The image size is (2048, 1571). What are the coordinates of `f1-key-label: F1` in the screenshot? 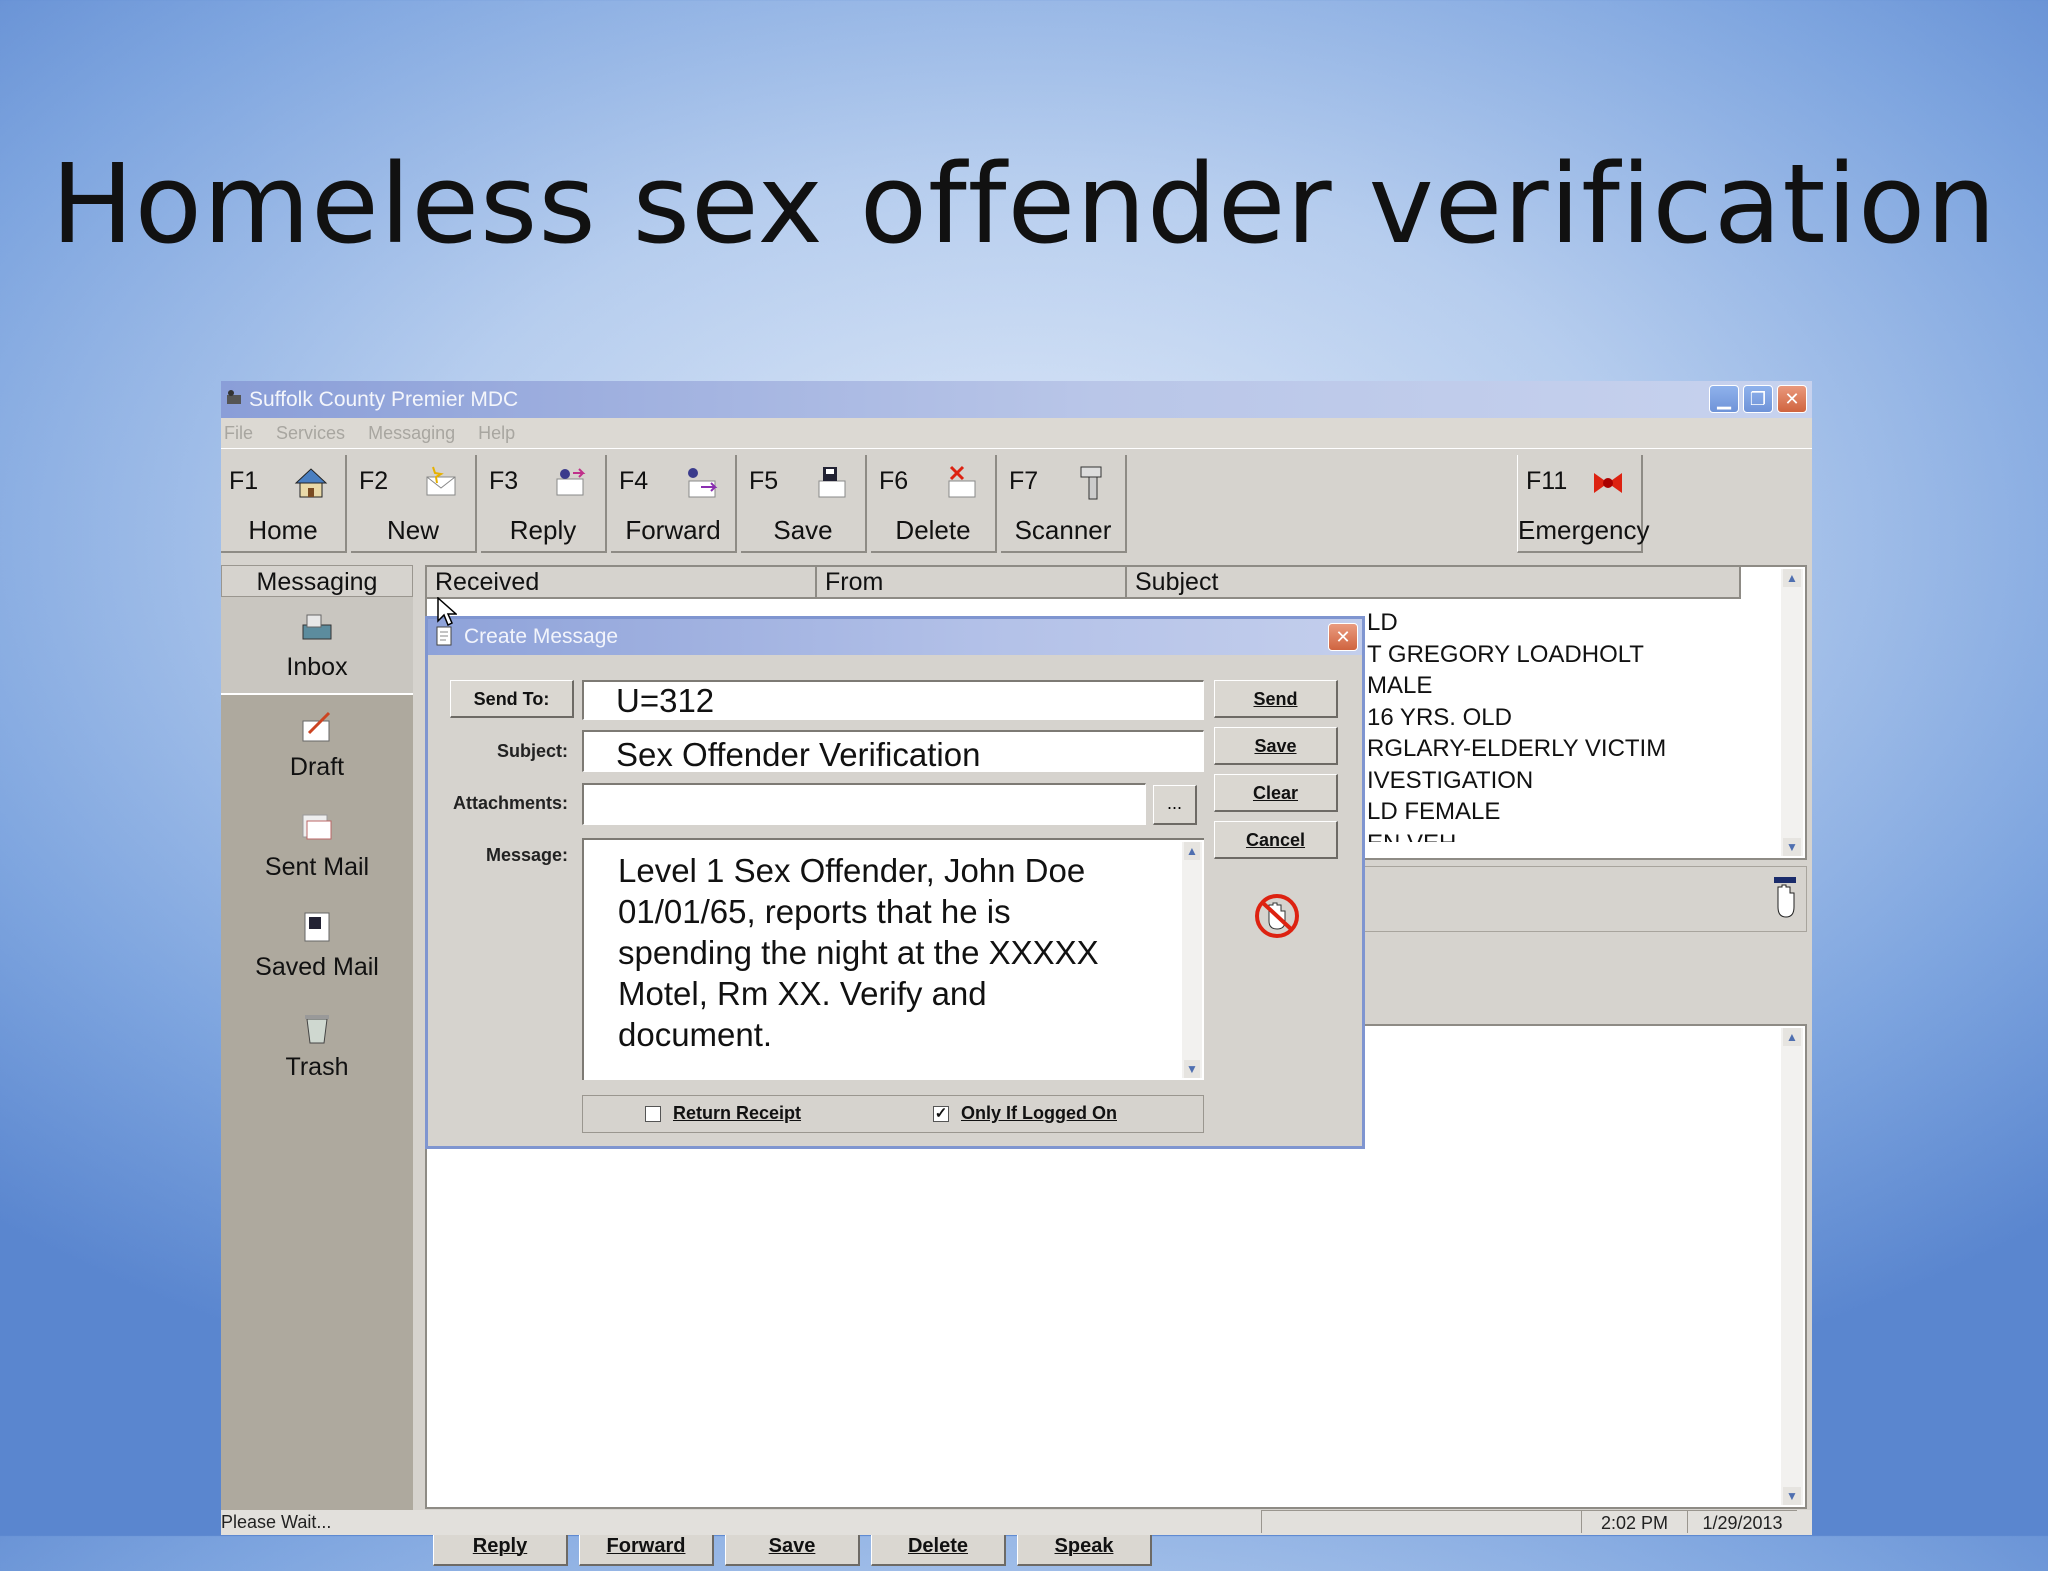 It's located at (244, 481).